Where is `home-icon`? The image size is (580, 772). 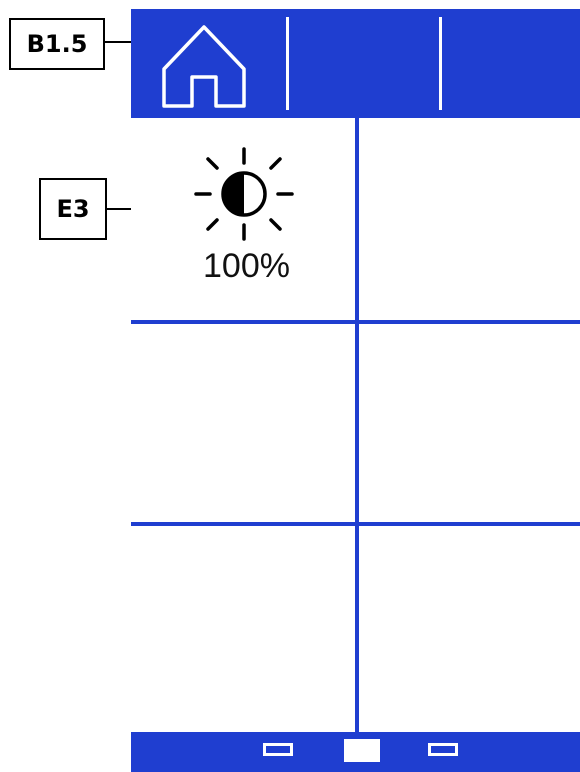
home-icon is located at coordinates (204, 66).